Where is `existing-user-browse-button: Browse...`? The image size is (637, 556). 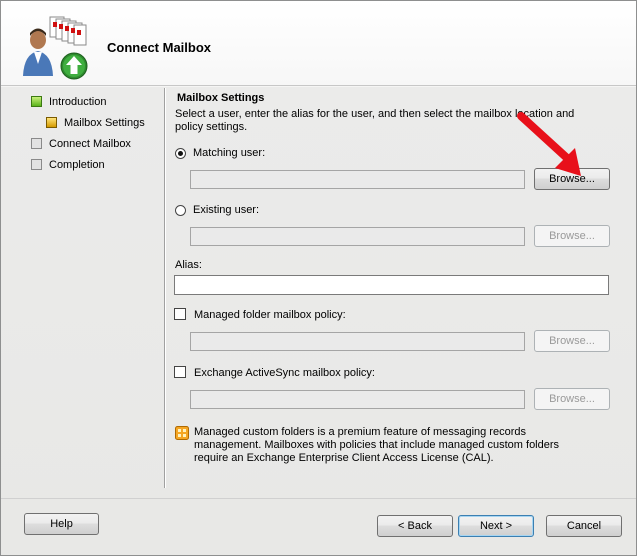
existing-user-browse-button: Browse... is located at coordinates (572, 236).